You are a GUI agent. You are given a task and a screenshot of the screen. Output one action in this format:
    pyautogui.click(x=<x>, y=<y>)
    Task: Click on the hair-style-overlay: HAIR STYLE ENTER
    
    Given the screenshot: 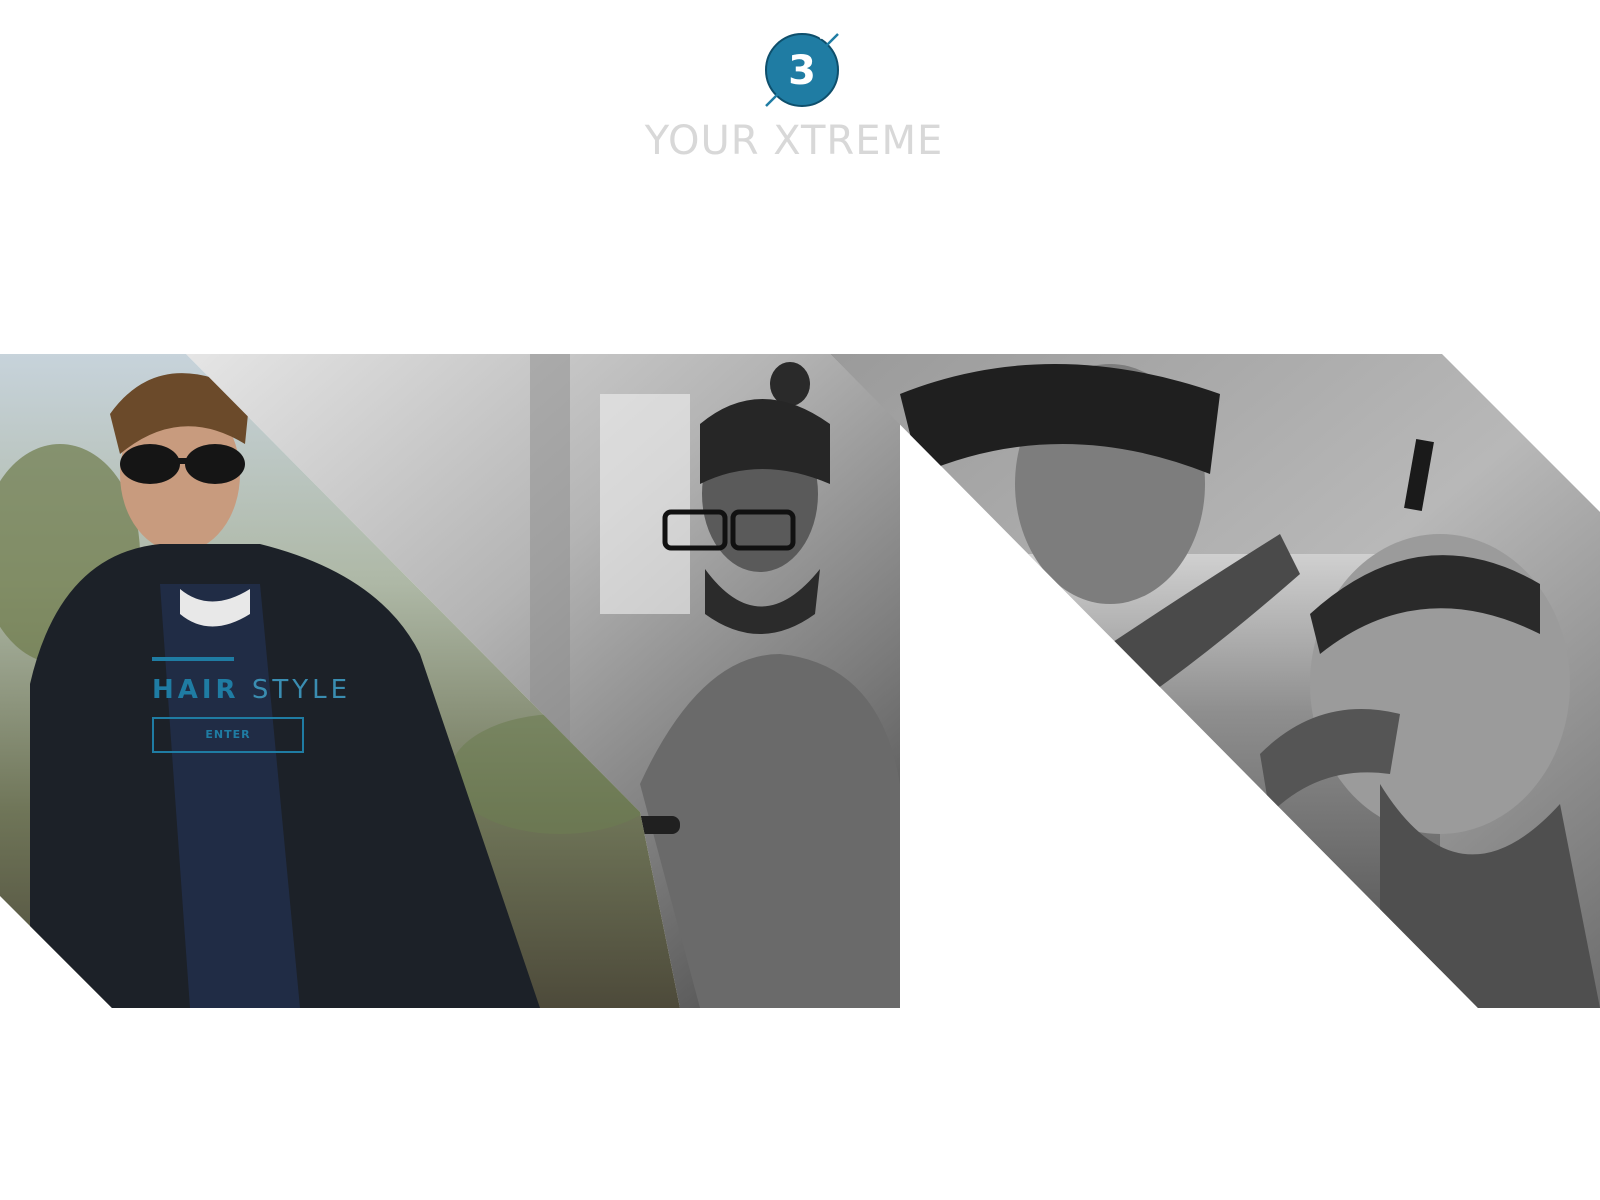 What is the action you would take?
    pyautogui.click(x=262, y=705)
    